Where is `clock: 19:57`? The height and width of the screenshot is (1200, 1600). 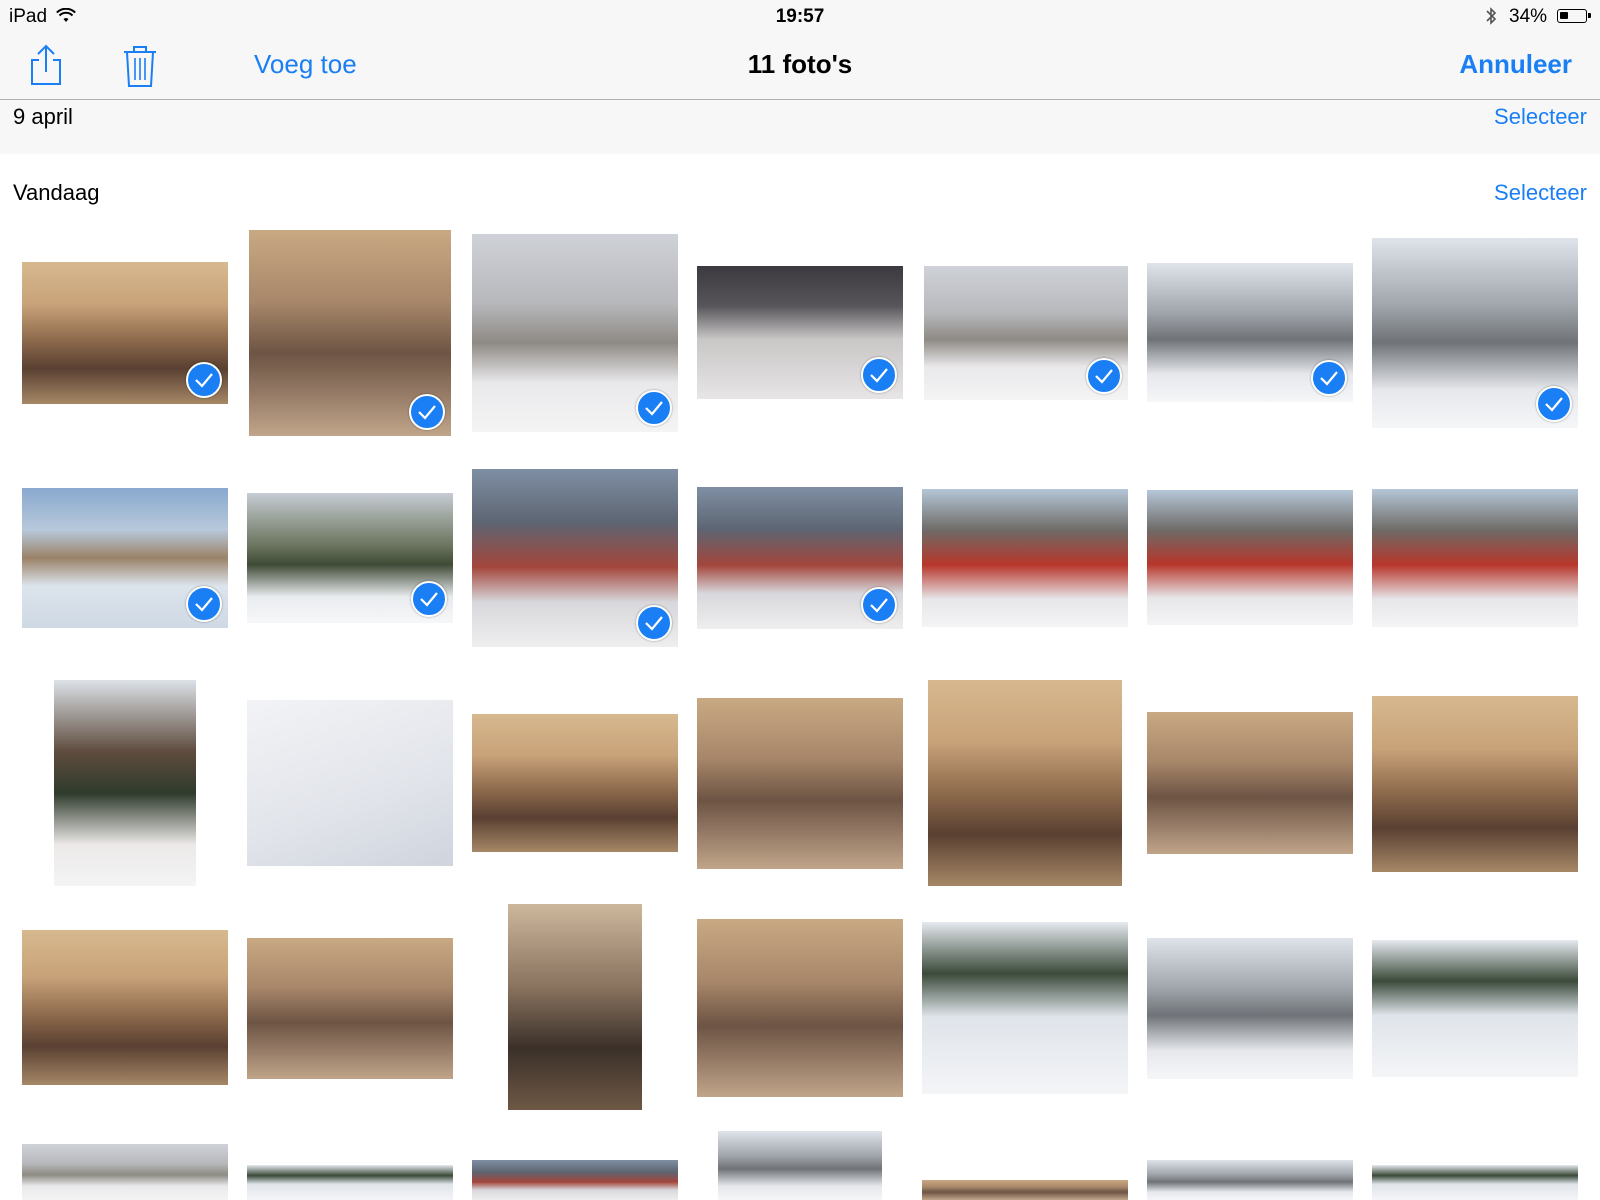 clock: 19:57 is located at coordinates (800, 16).